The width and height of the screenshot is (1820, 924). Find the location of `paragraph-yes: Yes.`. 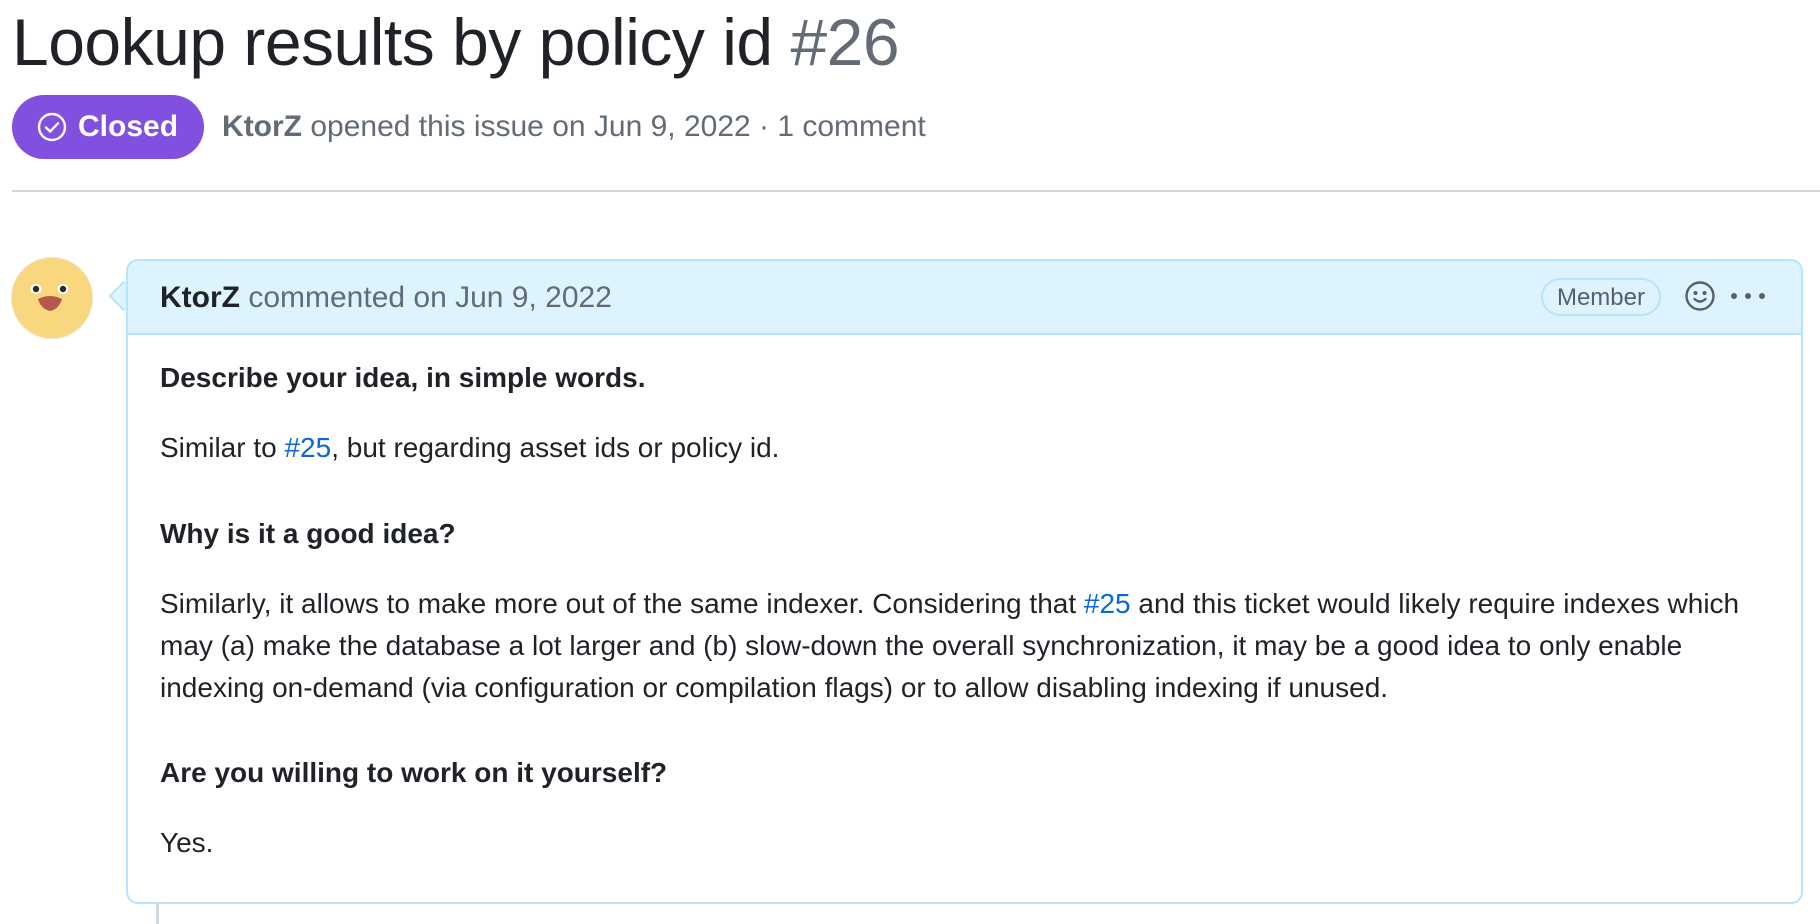

paragraph-yes: Yes. is located at coordinates (187, 842).